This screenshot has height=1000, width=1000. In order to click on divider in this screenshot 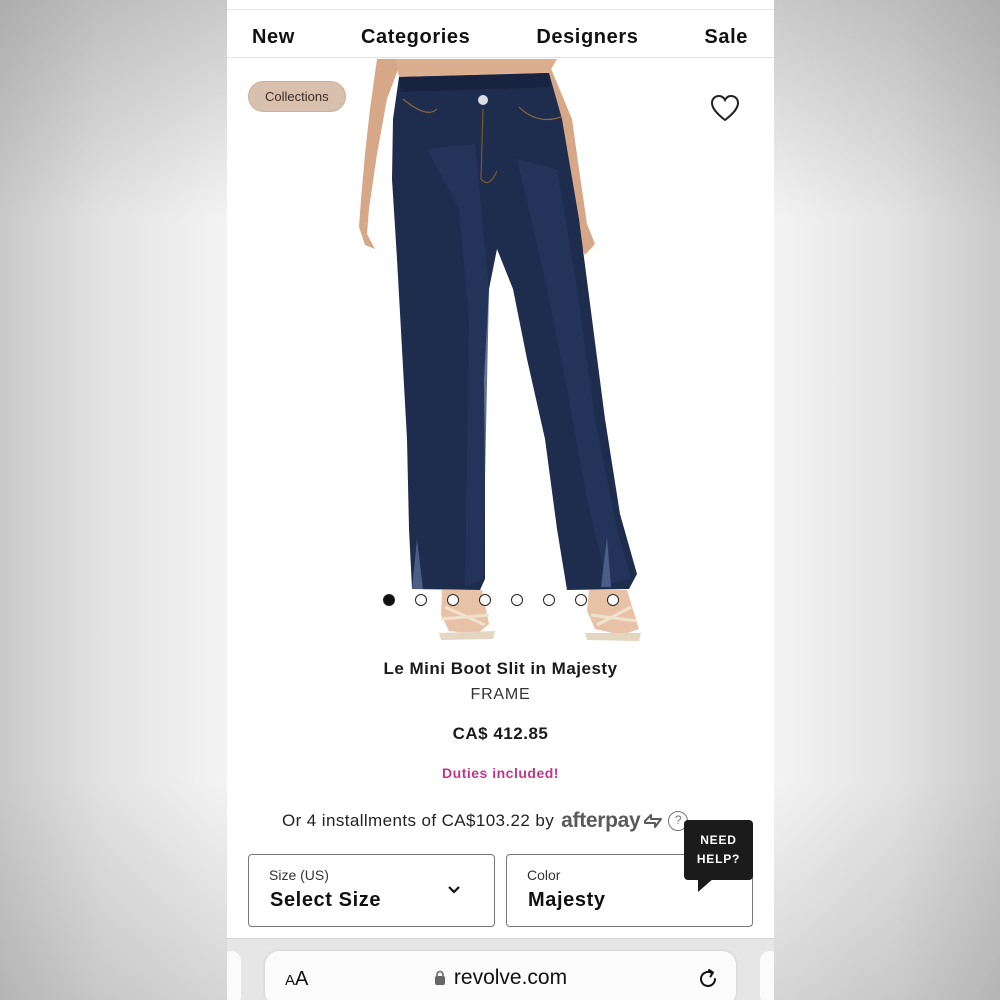, I will do `click(500, 9)`.